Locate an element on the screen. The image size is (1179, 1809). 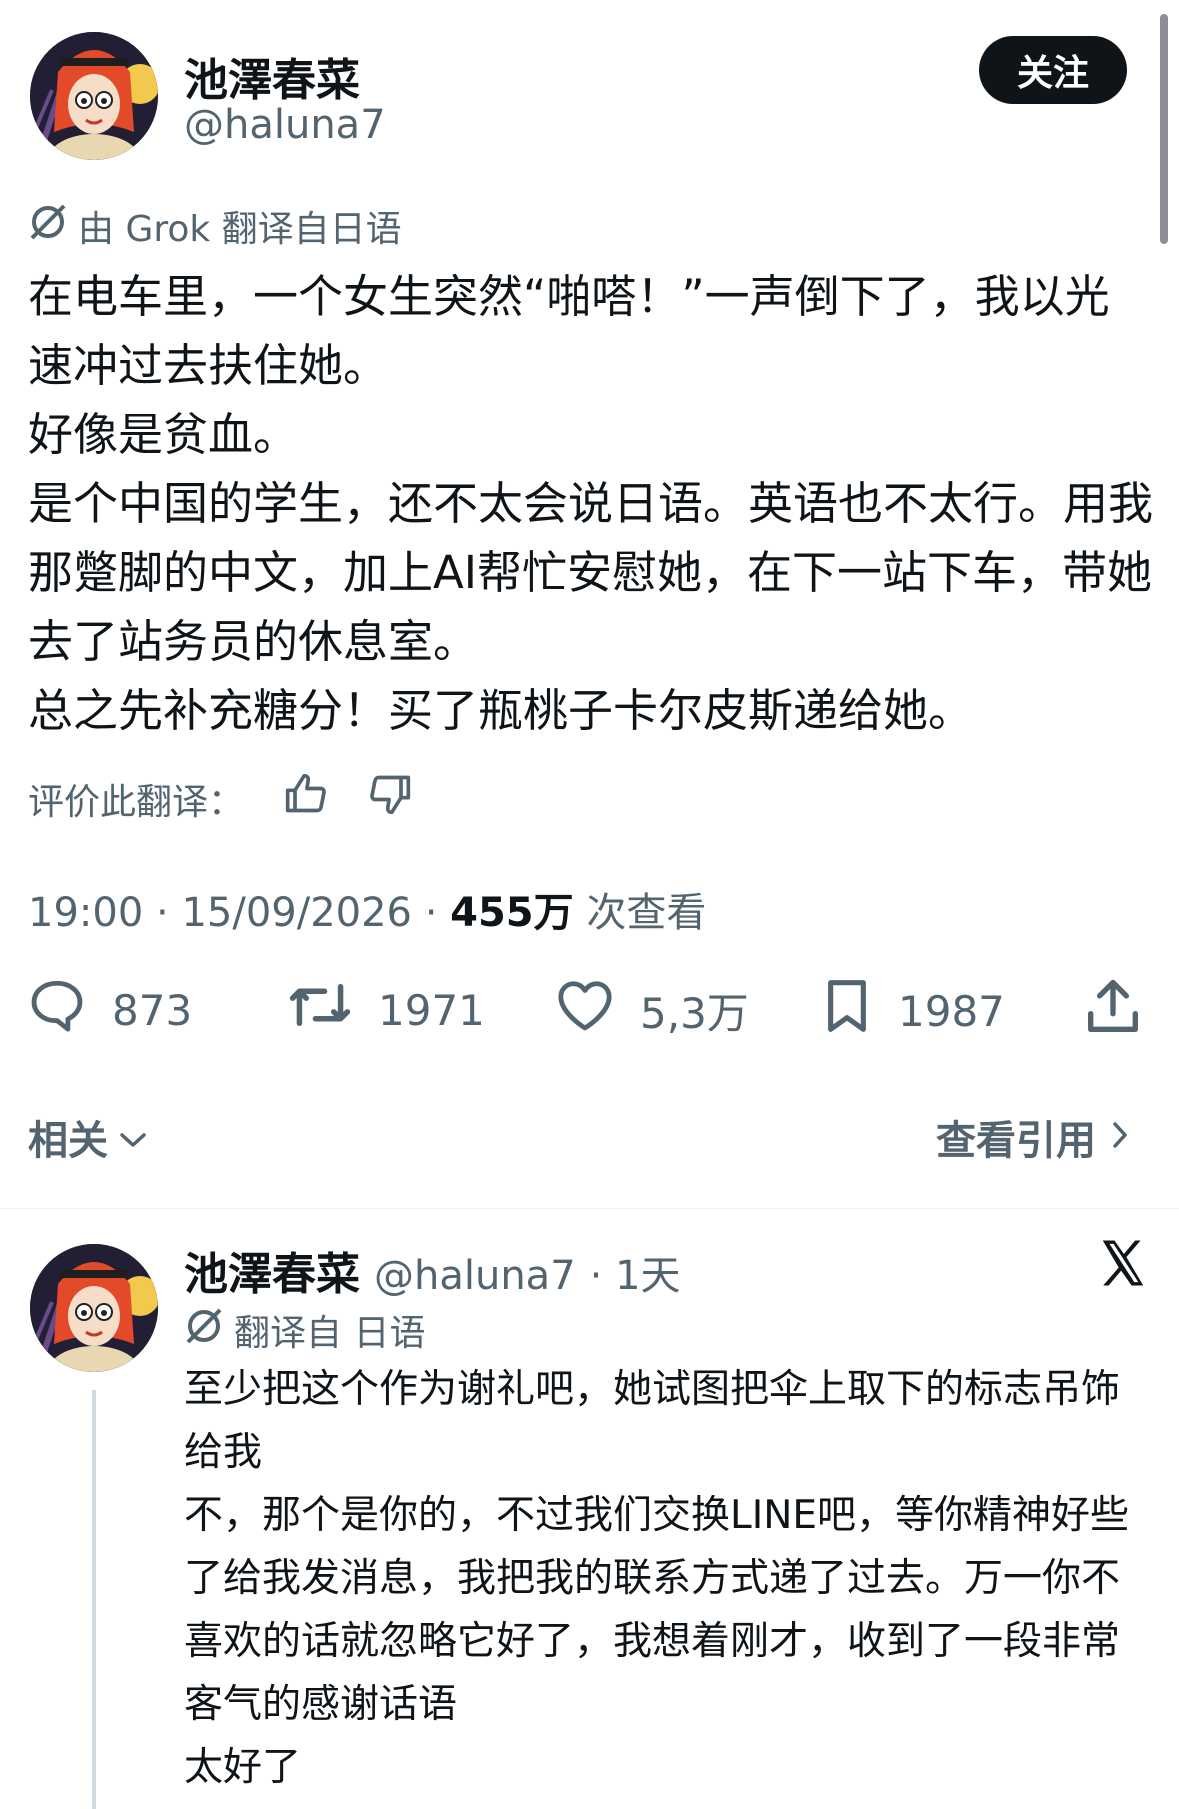
reply-translation-source: 翻译自 日语 is located at coordinates (304, 1330).